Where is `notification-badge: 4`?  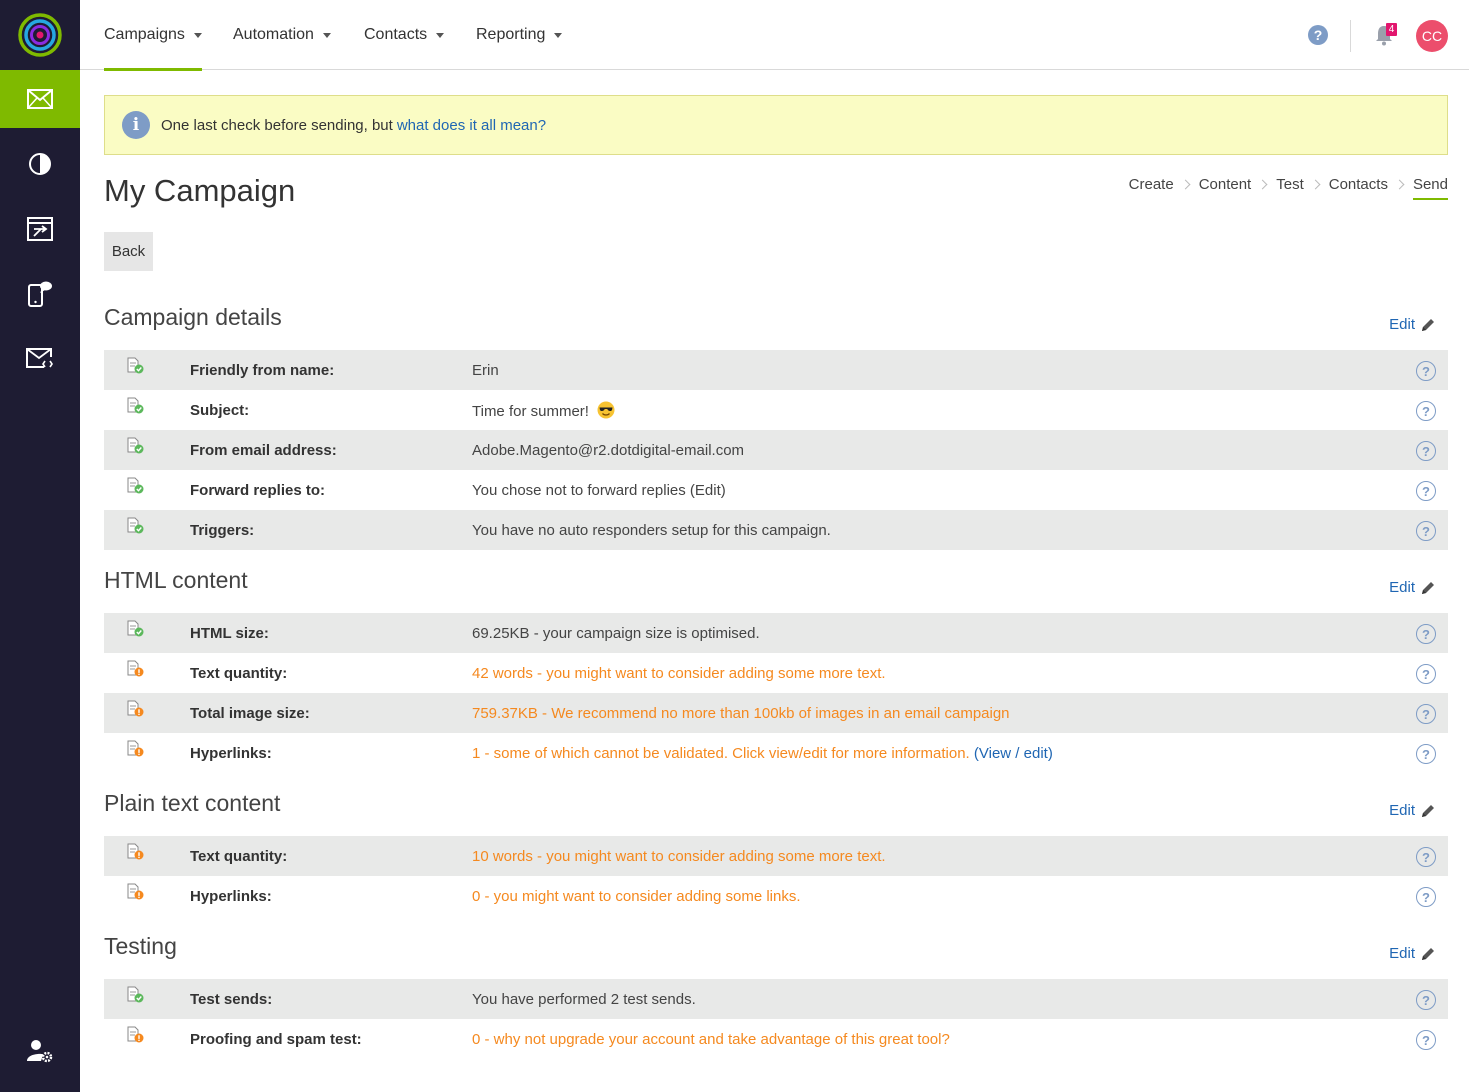
notification-badge: 4 is located at coordinates (1391, 29).